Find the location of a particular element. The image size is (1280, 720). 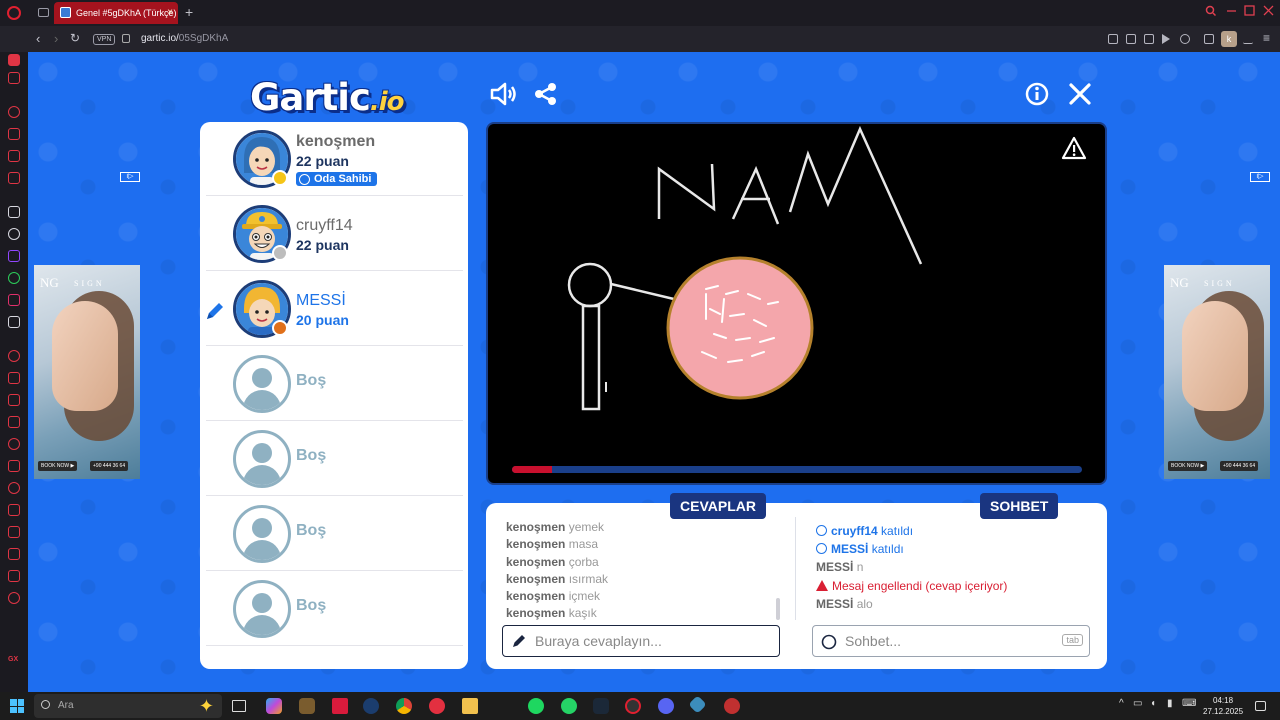

app-circle-icon is located at coordinates (732, 706).